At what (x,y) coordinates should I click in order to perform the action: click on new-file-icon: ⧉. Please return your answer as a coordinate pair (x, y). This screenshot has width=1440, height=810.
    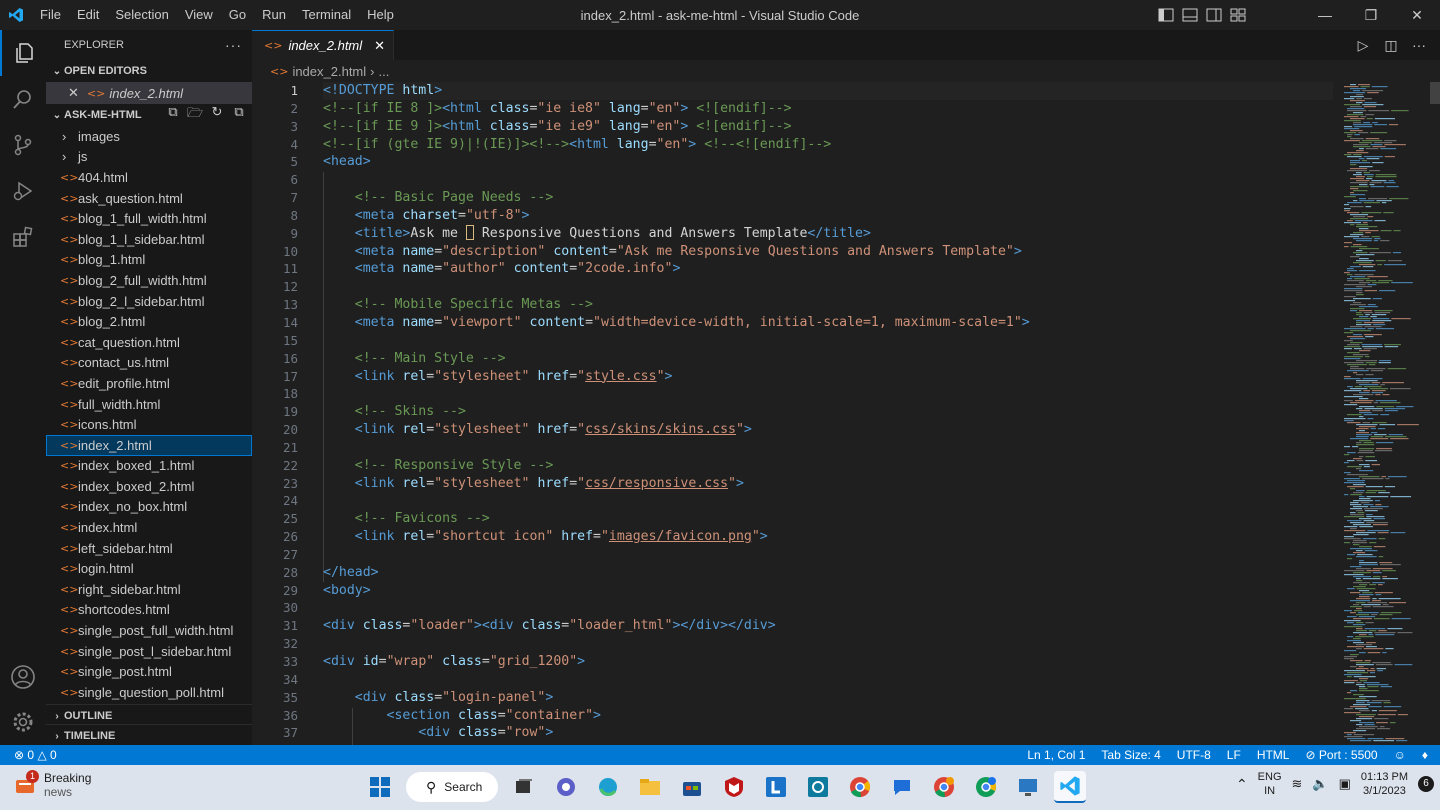
    Looking at the image, I should click on (173, 115).